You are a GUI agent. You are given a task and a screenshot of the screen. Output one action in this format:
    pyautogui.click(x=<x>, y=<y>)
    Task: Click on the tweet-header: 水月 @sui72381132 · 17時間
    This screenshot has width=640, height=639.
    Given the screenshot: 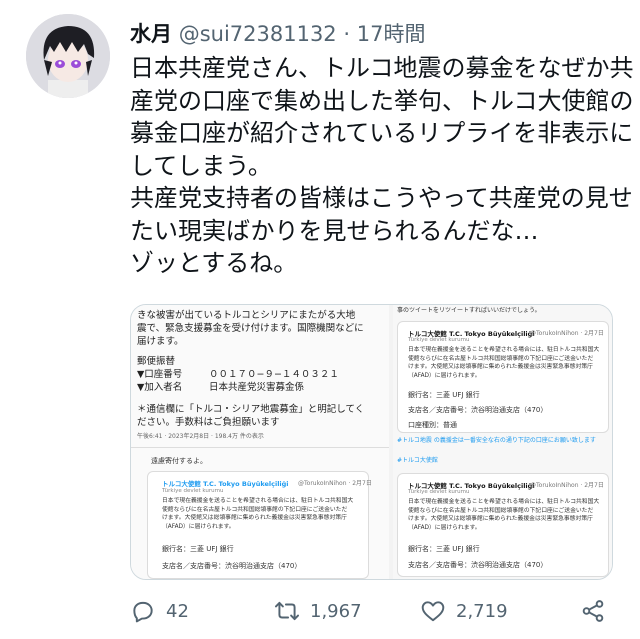 What is the action you would take?
    pyautogui.click(x=277, y=33)
    